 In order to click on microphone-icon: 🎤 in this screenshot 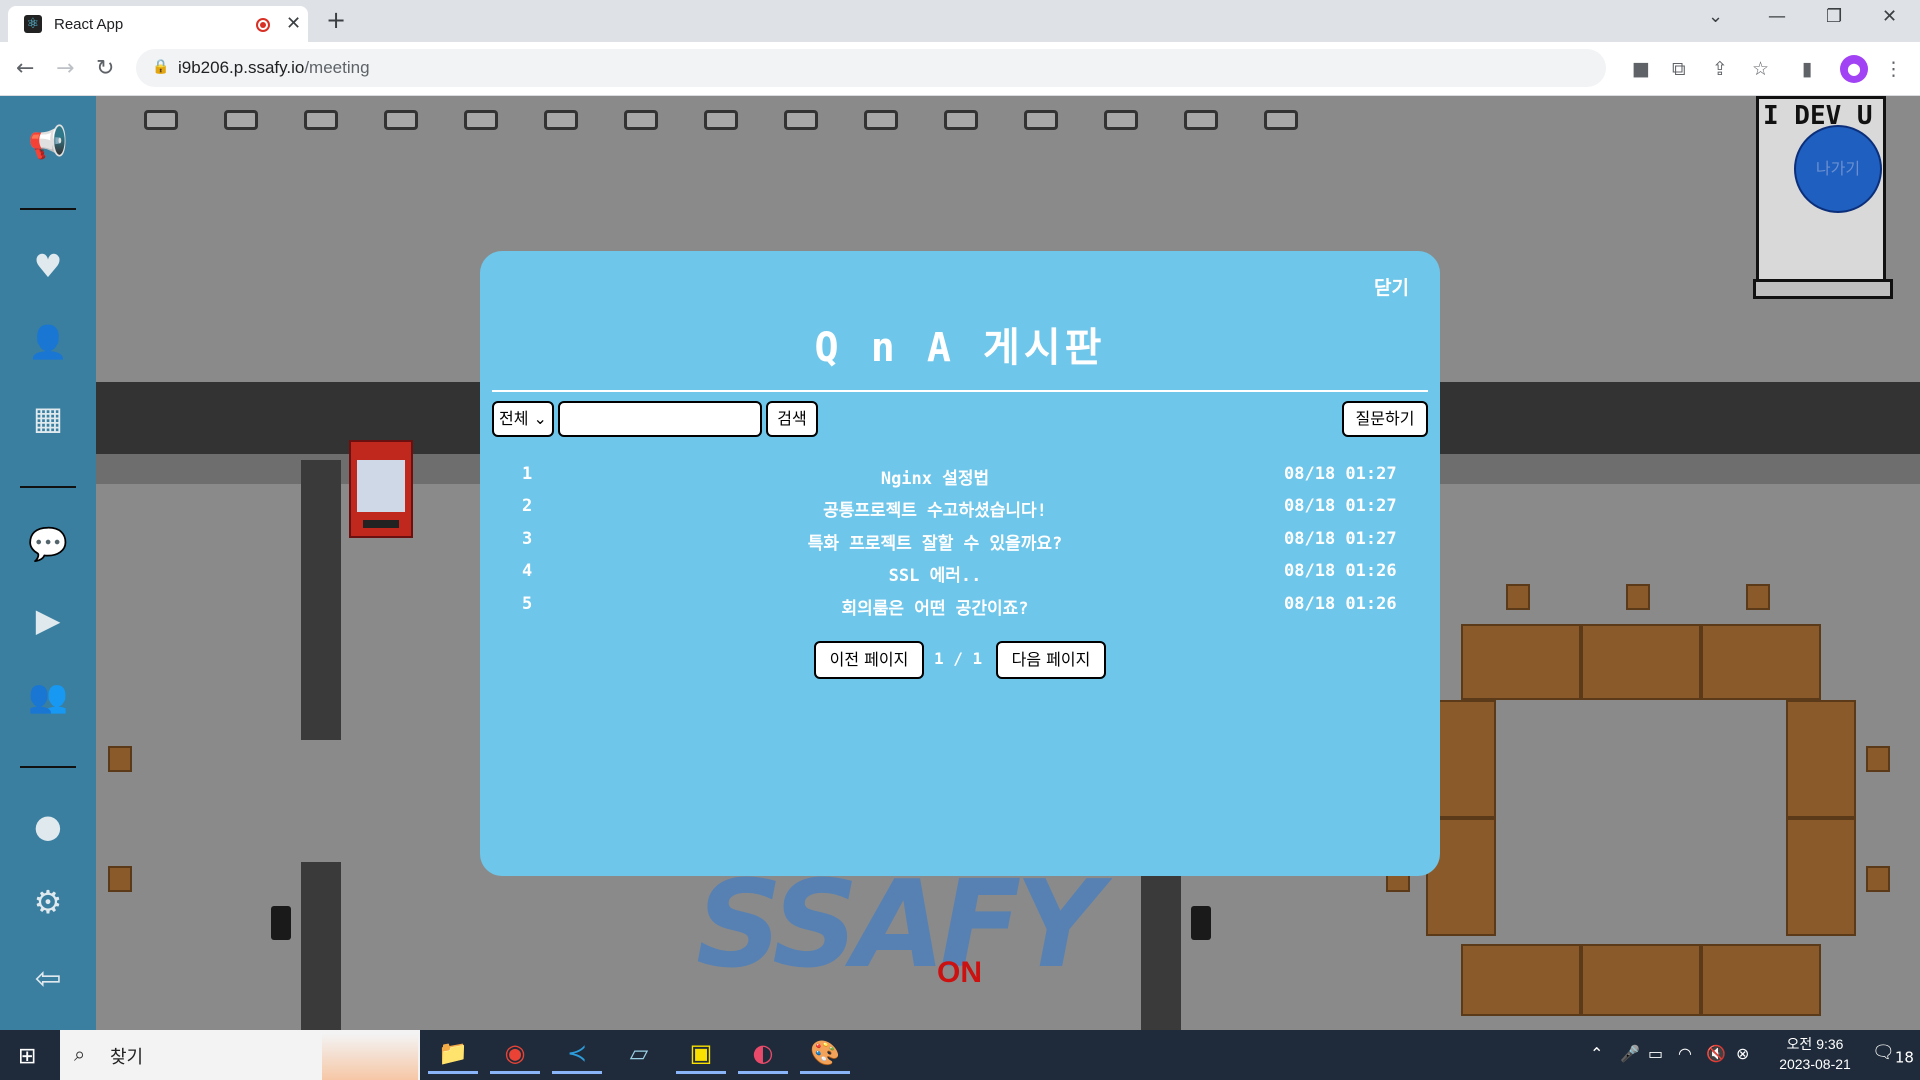, I will do `click(1630, 1053)`.